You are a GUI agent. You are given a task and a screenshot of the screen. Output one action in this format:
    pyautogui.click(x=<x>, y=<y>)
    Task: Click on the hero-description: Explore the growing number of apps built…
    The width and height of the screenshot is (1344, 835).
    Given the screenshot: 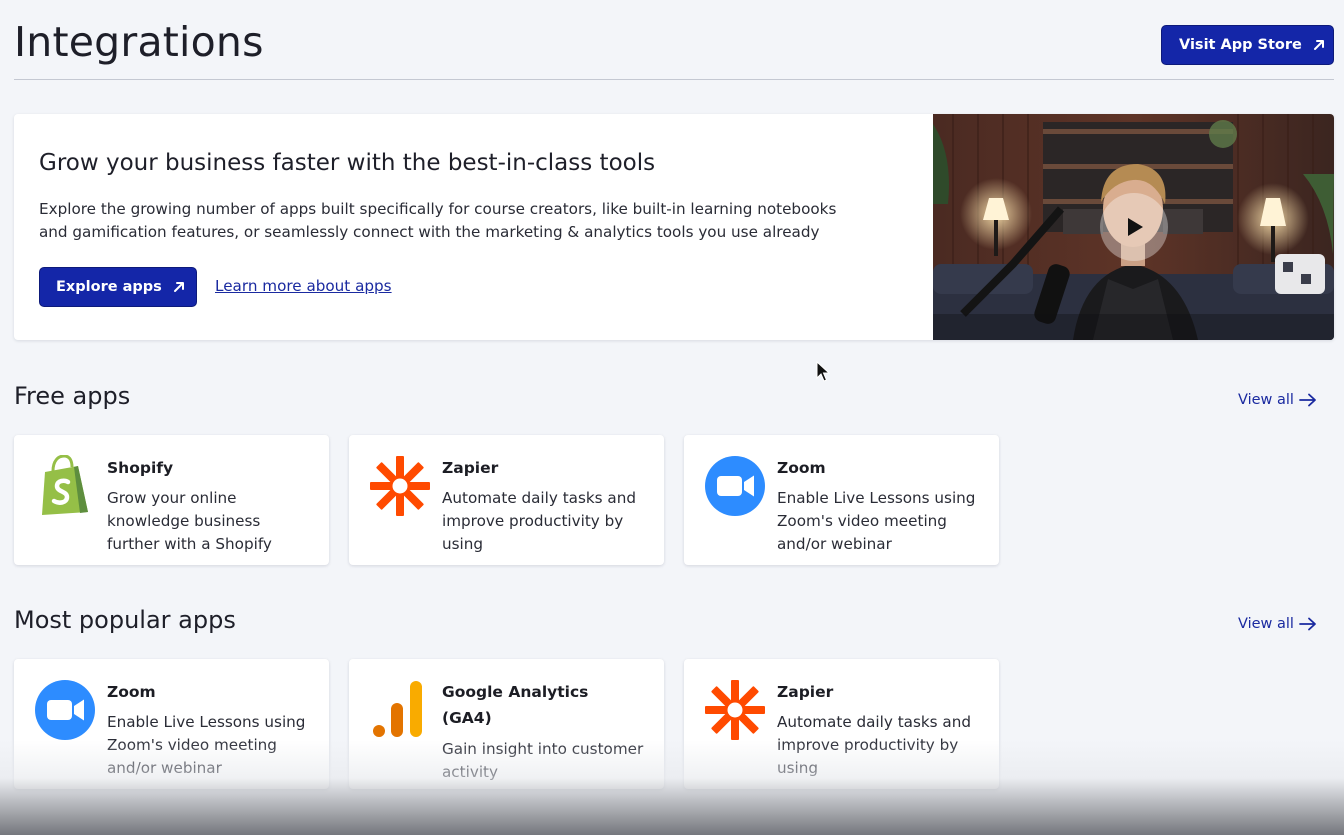 What is the action you would take?
    pyautogui.click(x=438, y=220)
    